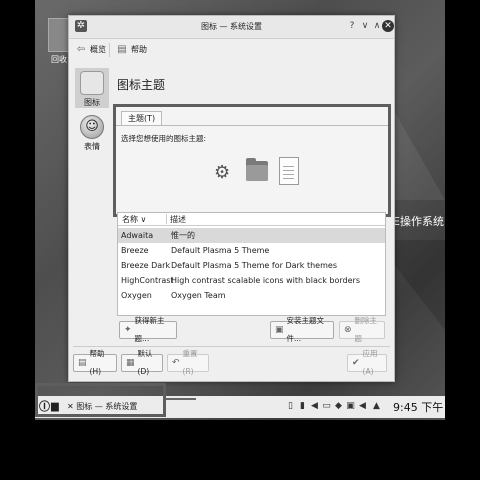  I want to click on storage-tray-icon: ▭, so click(326, 406).